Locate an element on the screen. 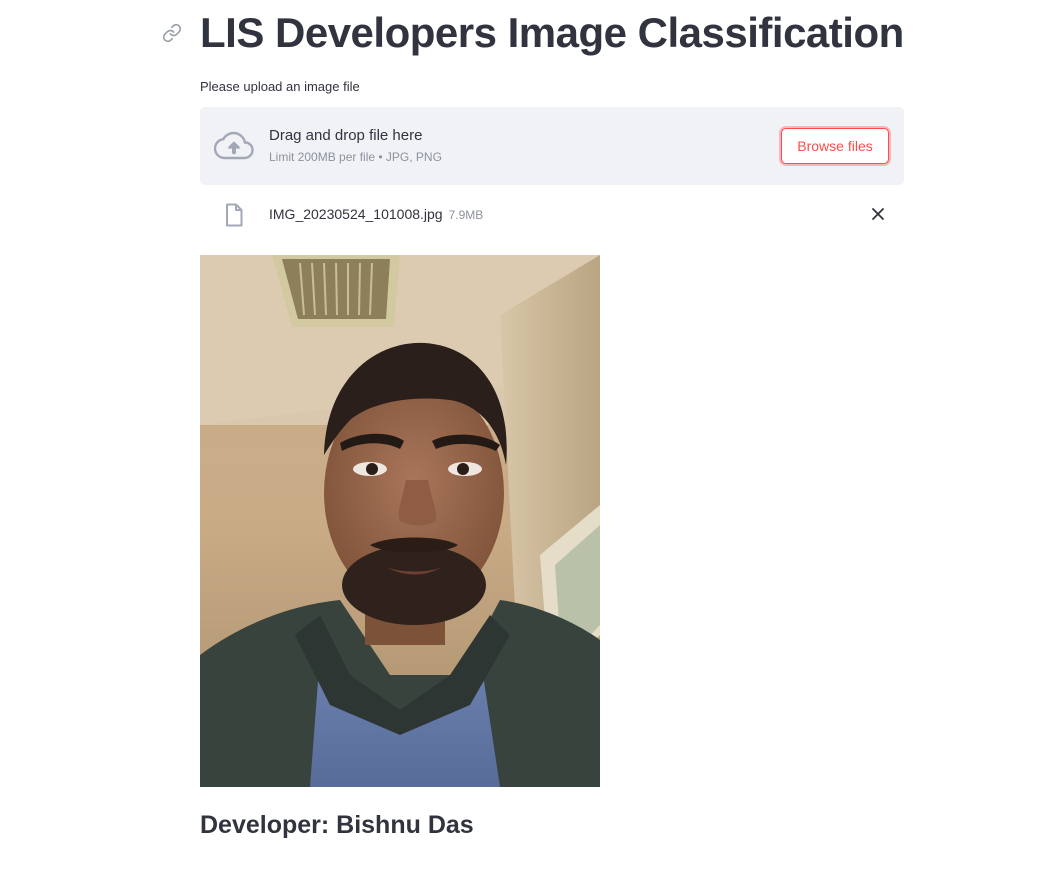 This screenshot has width=1042, height=872. uploaded-file-name: IMG_20230524_101008.jpg 7.9MB is located at coordinates (376, 214).